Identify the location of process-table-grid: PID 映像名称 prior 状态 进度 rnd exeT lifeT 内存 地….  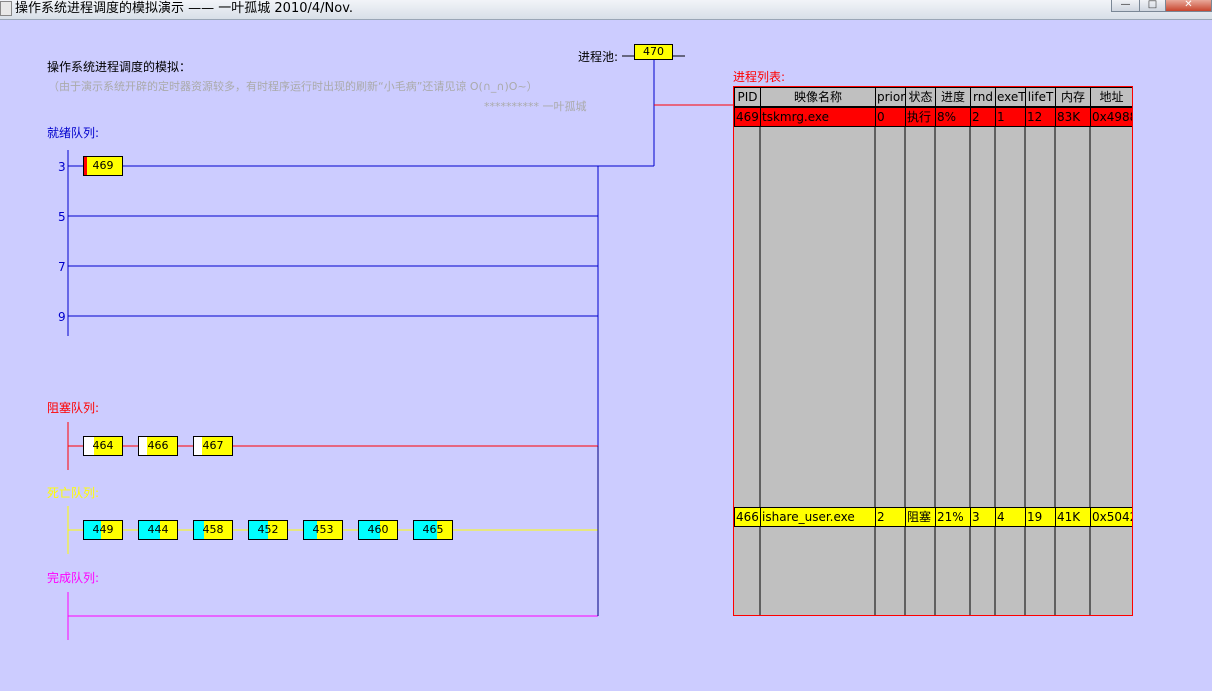
(933, 97).